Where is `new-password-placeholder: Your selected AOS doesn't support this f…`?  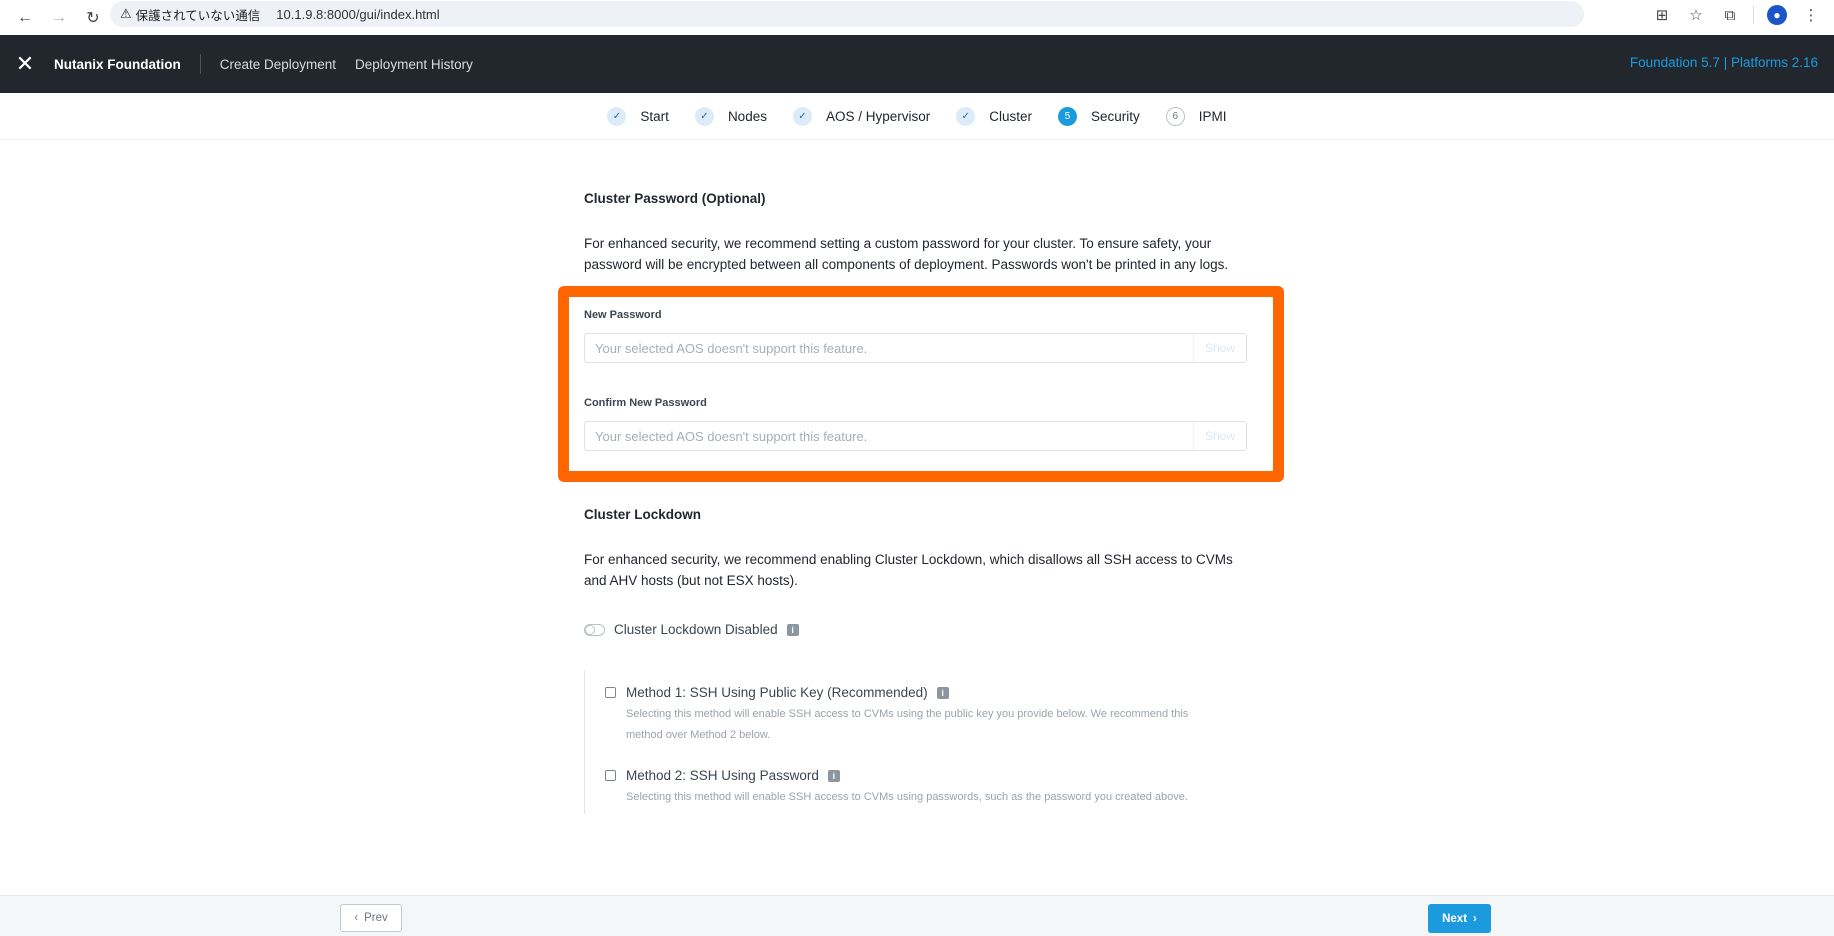
new-password-placeholder: Your selected AOS doesn't support this f… is located at coordinates (731, 348).